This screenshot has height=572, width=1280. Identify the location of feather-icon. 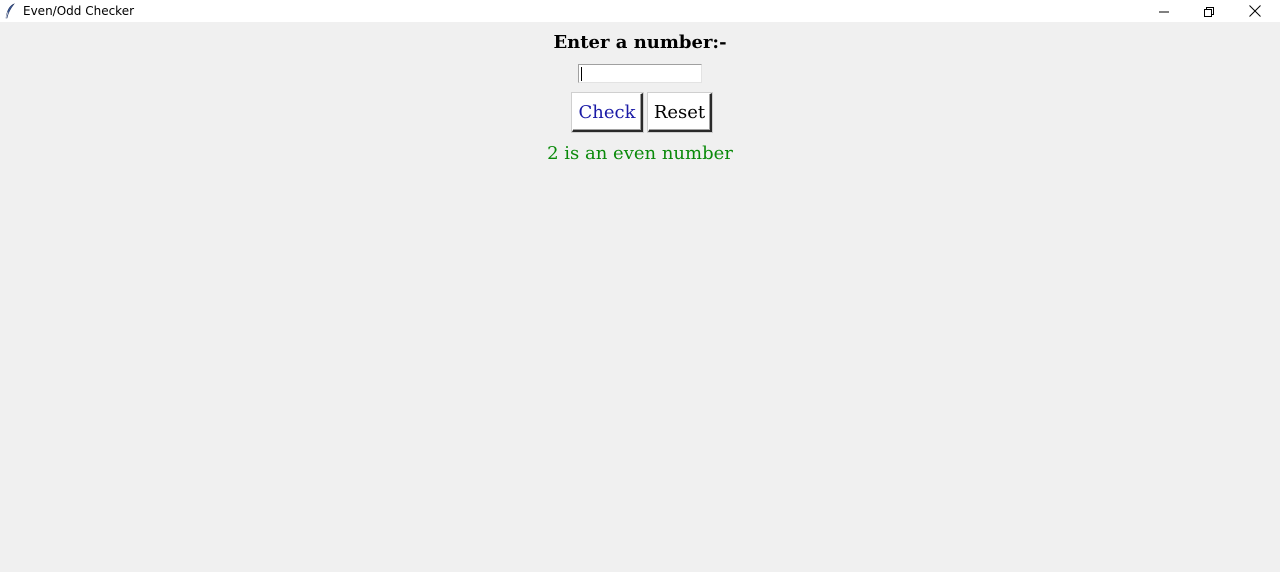
(10, 11).